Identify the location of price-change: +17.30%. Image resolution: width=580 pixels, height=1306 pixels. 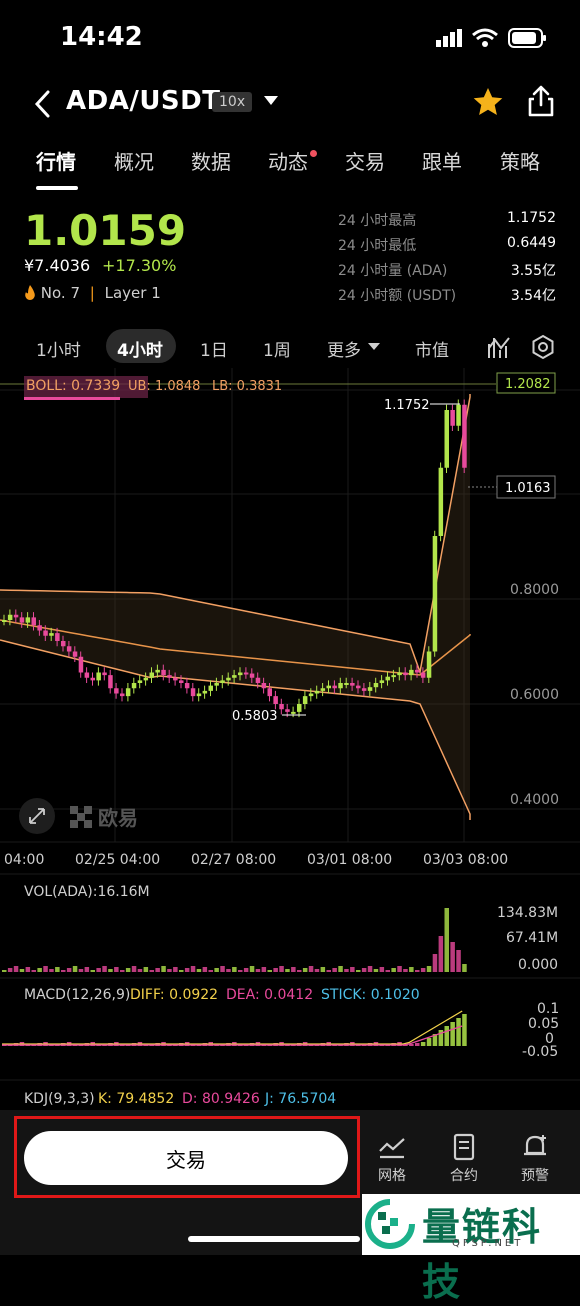
(139, 265).